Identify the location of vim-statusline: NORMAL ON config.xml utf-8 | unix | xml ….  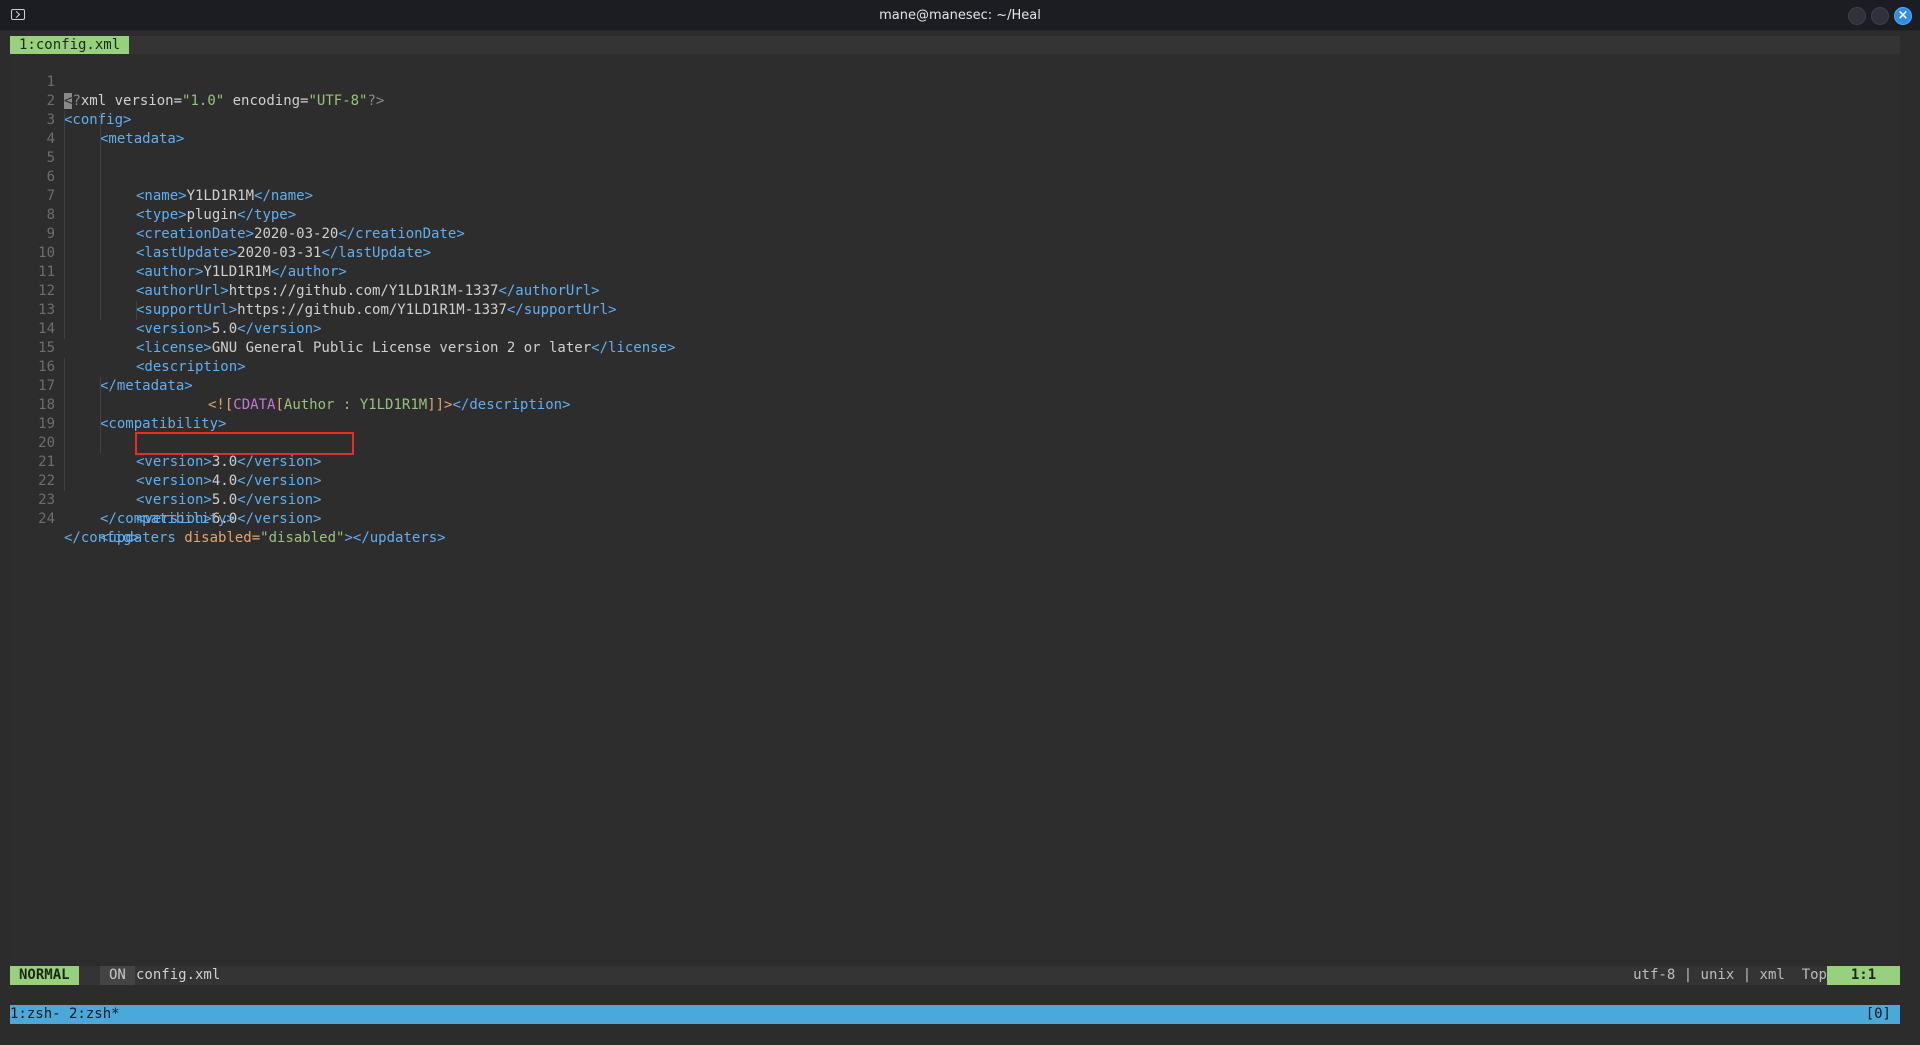
(955, 975).